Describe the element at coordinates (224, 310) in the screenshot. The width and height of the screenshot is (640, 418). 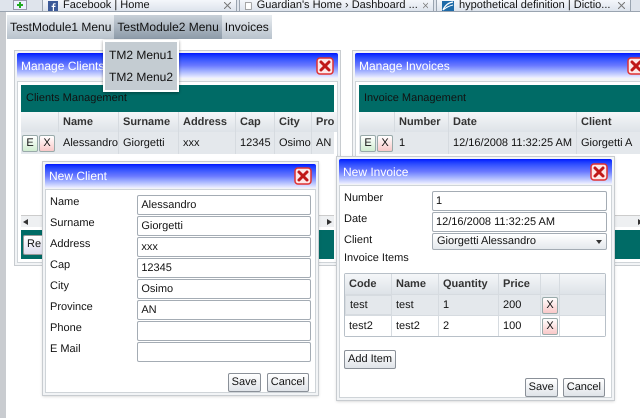
I see `text-field: AN` at that location.